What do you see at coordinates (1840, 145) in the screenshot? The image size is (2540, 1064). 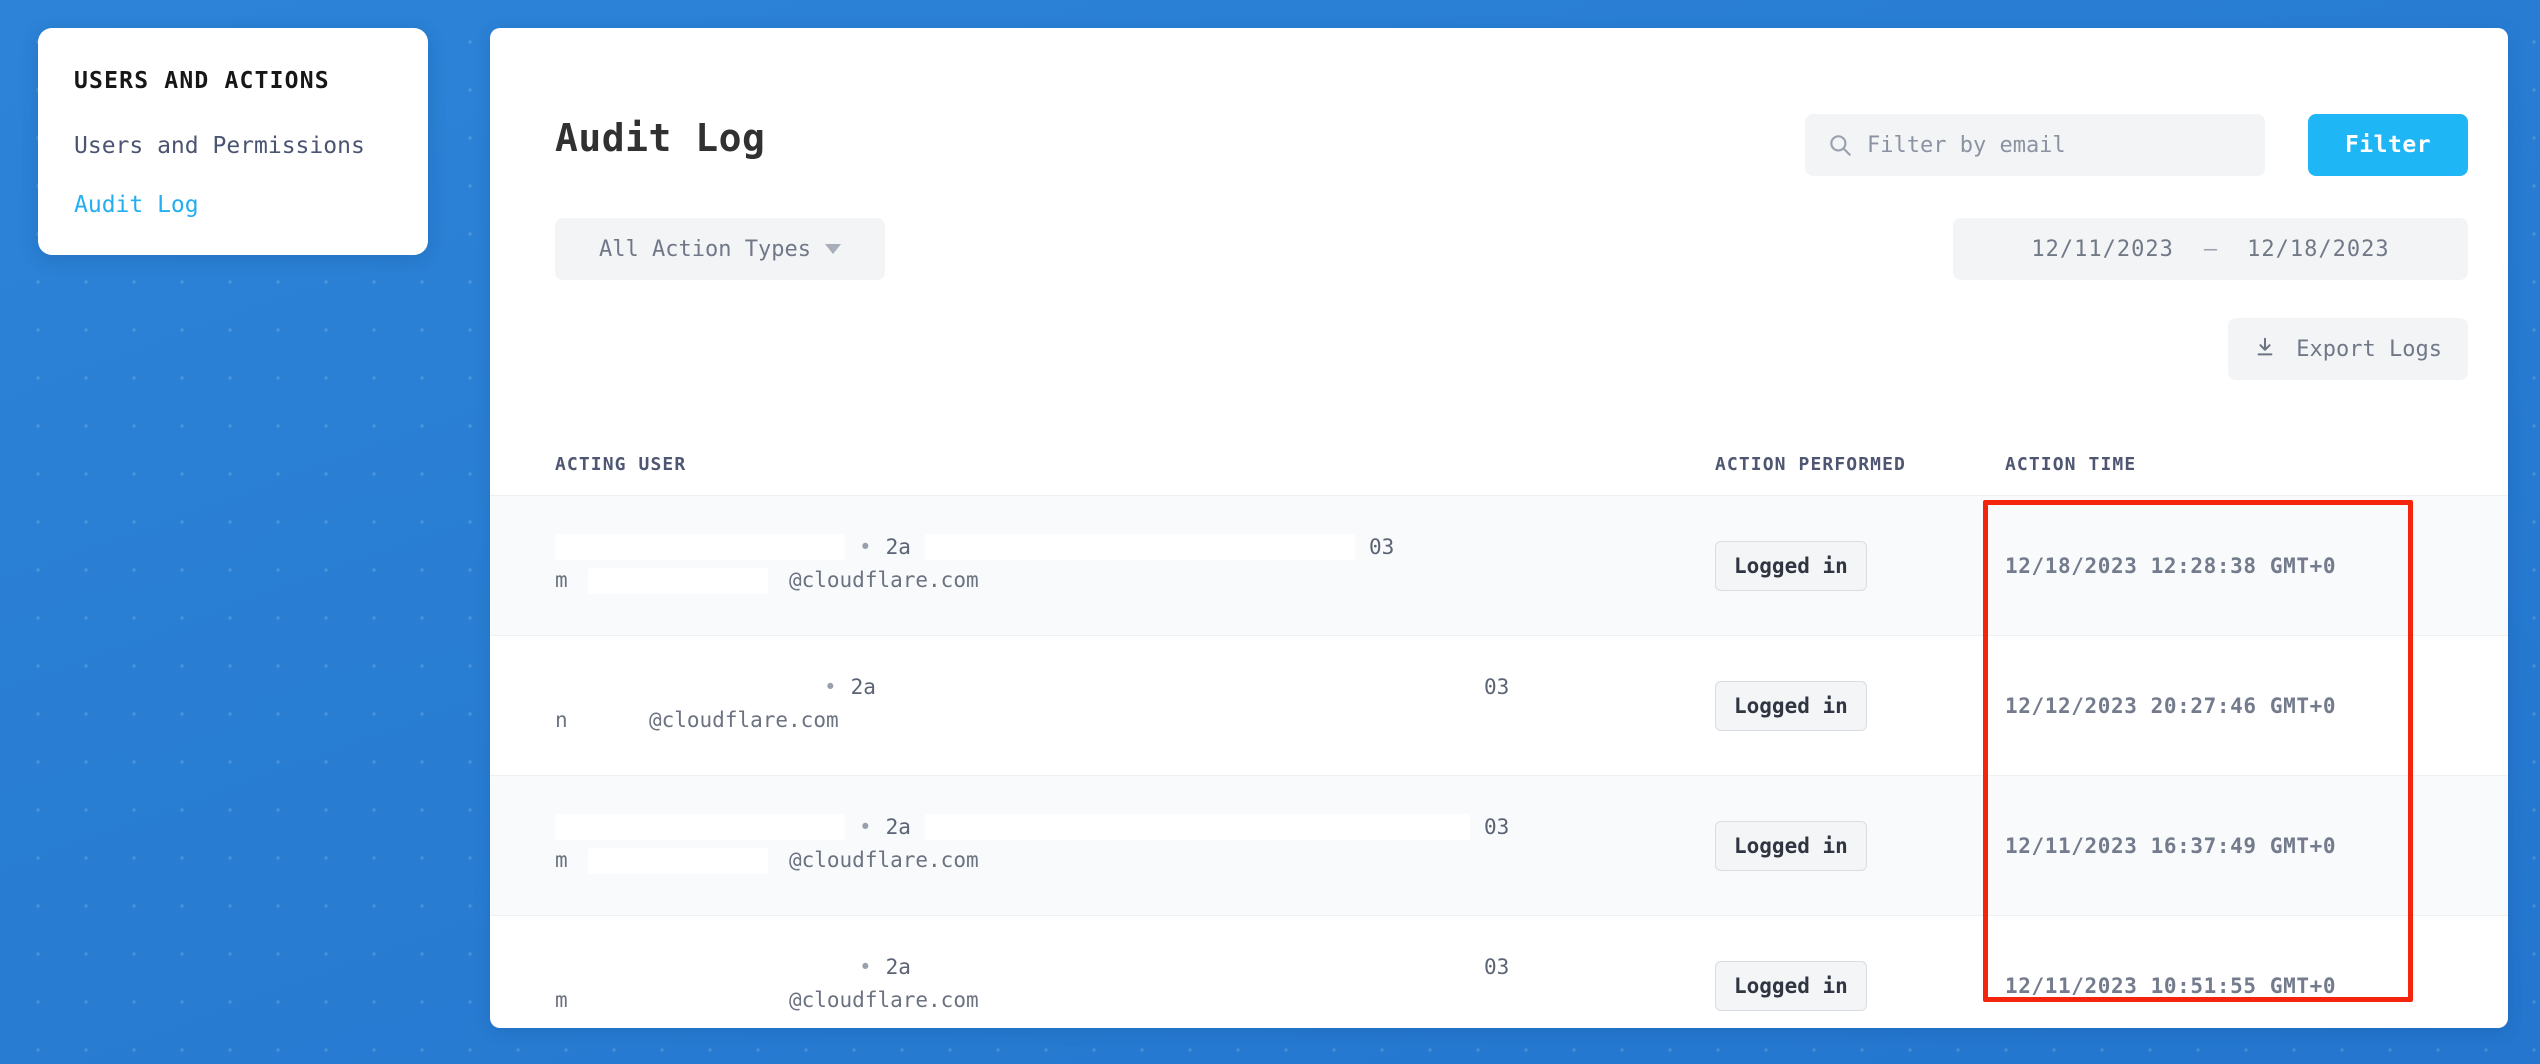 I see `search-icon` at bounding box center [1840, 145].